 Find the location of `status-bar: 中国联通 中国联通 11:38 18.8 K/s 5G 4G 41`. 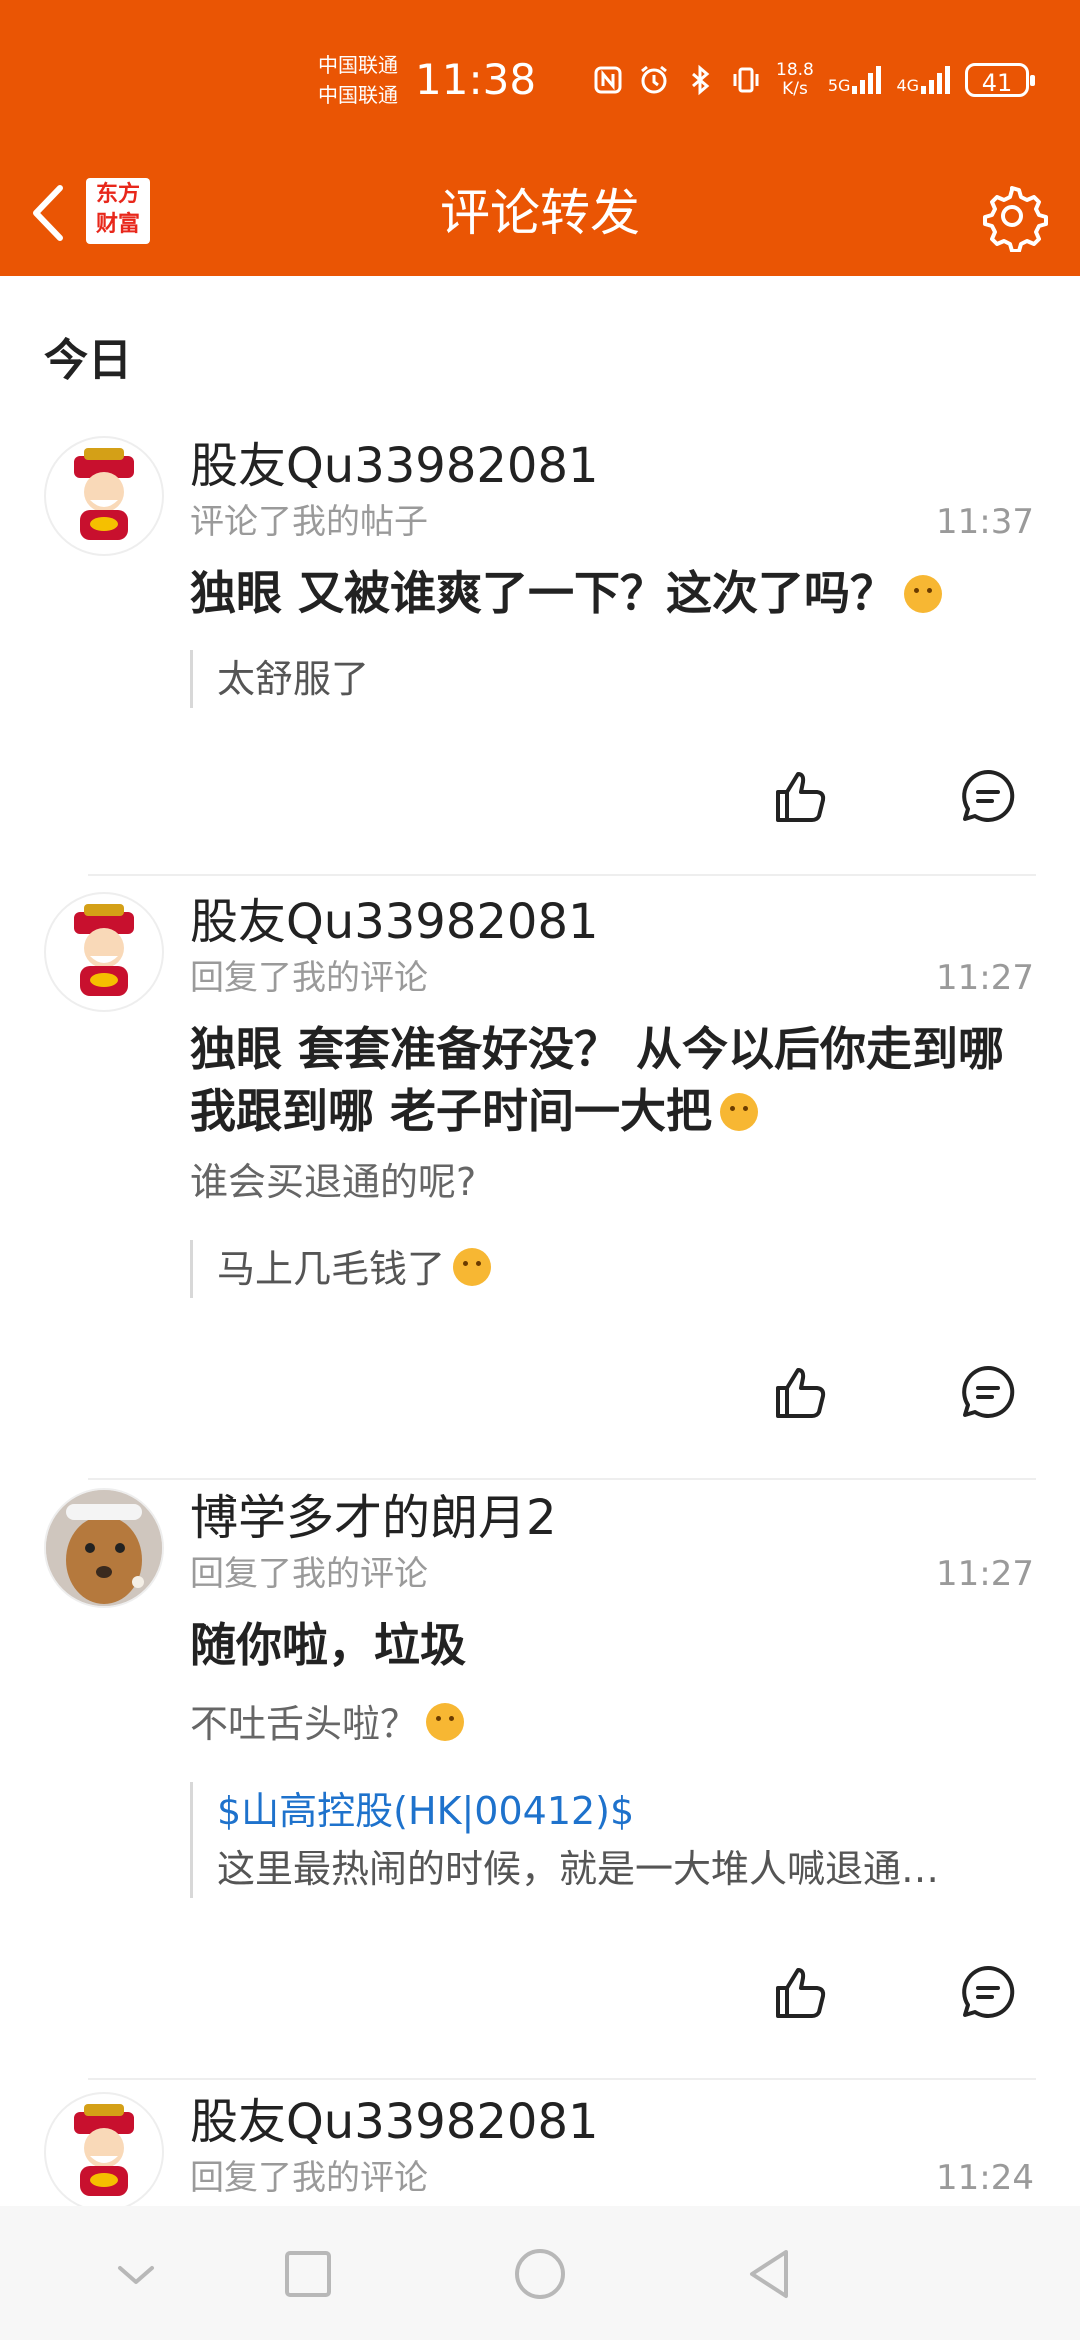

status-bar: 中国联通 中国联通 11:38 18.8 K/s 5G 4G 41 is located at coordinates (540, 75).